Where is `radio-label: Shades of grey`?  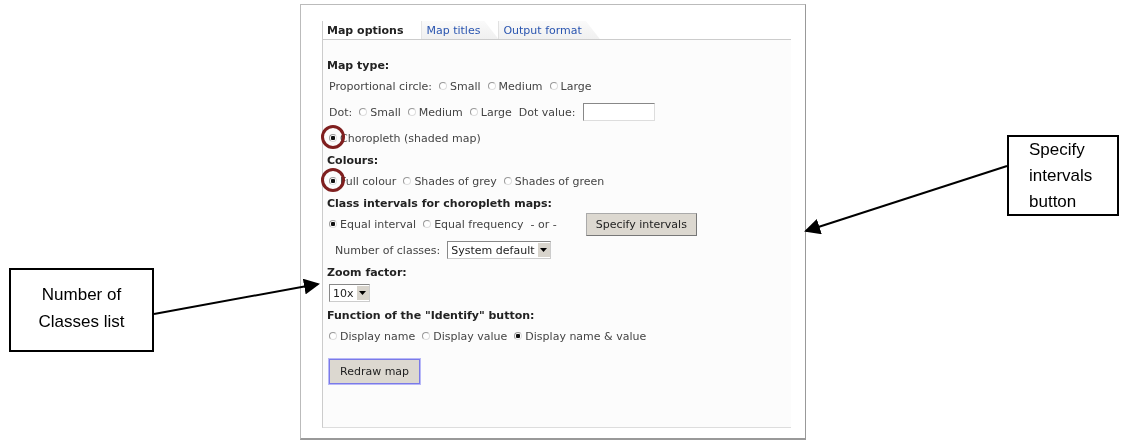 radio-label: Shades of grey is located at coordinates (455, 181).